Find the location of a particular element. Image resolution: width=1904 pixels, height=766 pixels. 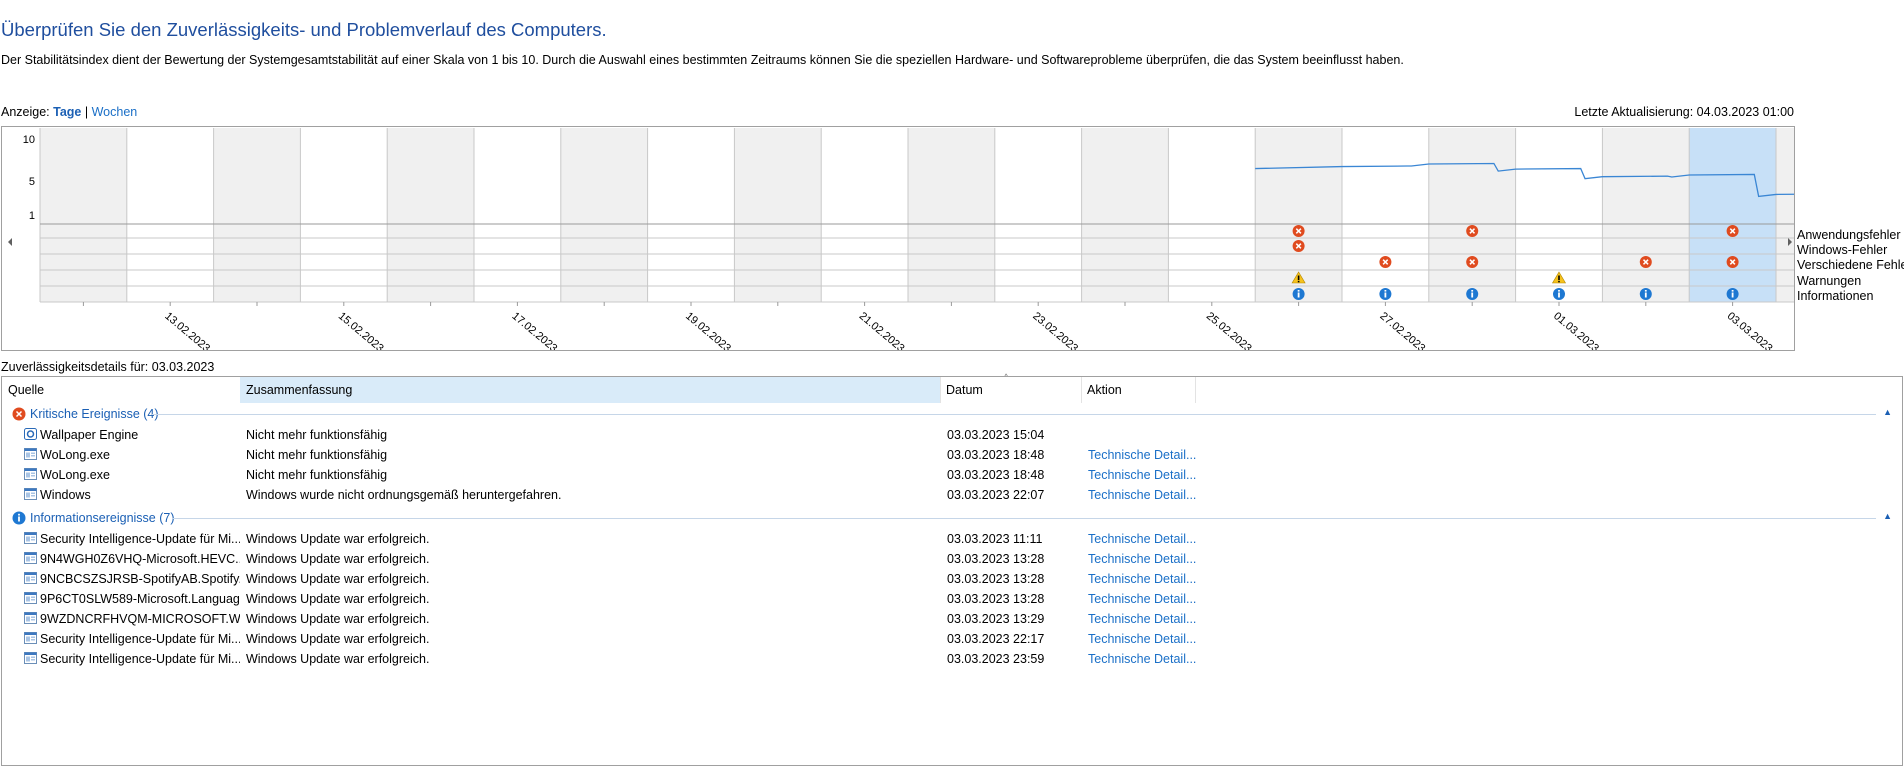

group-header: Kritische Ereignisse (4) ▲ is located at coordinates (952, 414).